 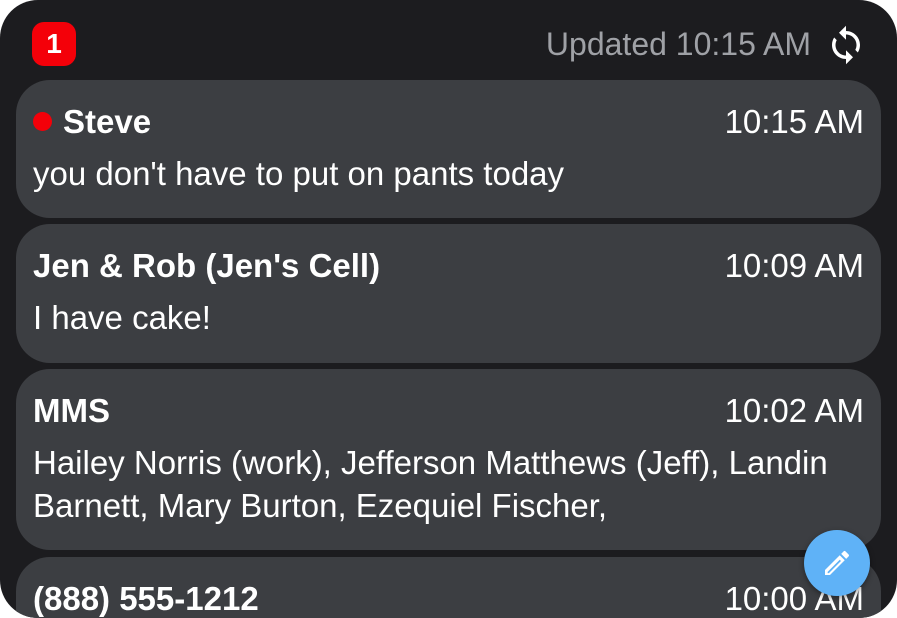 What do you see at coordinates (678, 44) in the screenshot?
I see `last-updated-label: Updated 10:15 AM` at bounding box center [678, 44].